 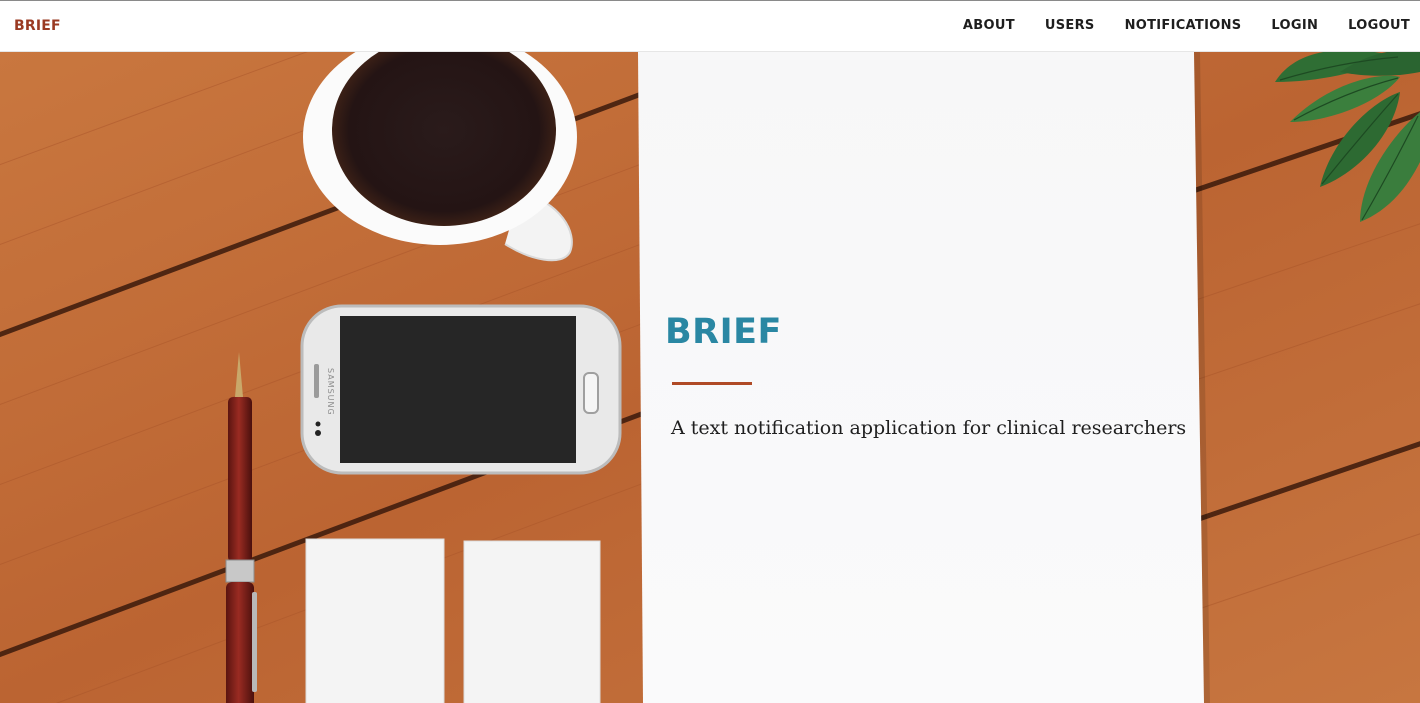 I want to click on brand-logo-link: BRIEF, so click(x=37, y=26).